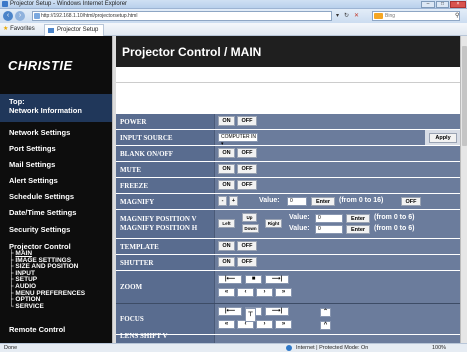  I want to click on row-shutter: SHUTTER ON OFF, so click(288, 262).